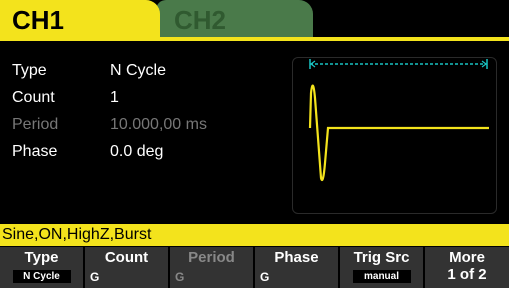 Image resolution: width=509 pixels, height=288 pixels. I want to click on softkey-type: Type N Cycle, so click(41, 267).